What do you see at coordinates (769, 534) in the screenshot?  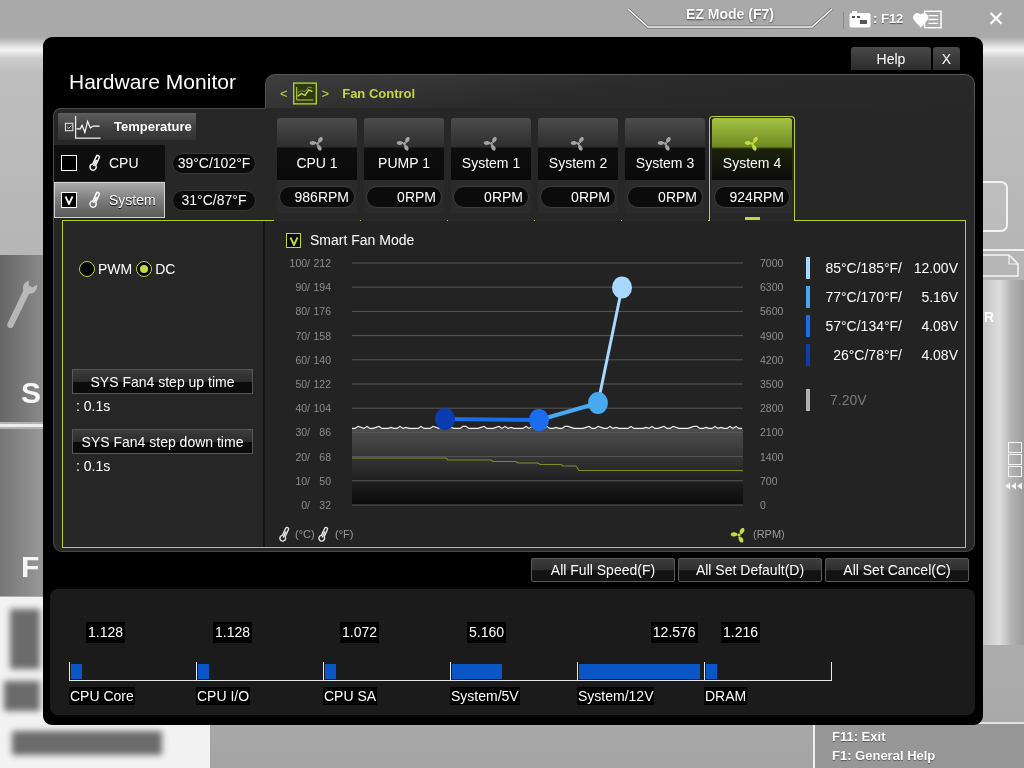 I see `unit-label: (RPM)` at bounding box center [769, 534].